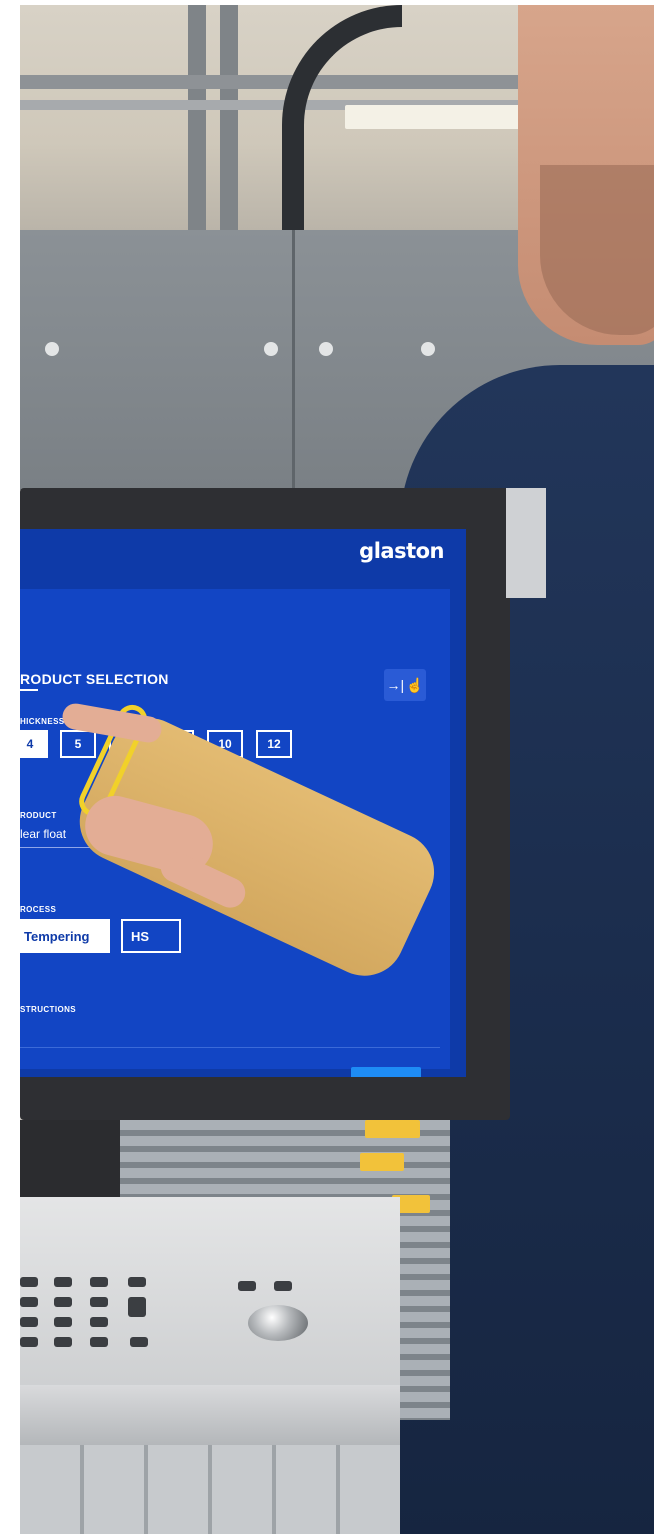 The image size is (654, 1534). I want to click on instructions-divider, so click(230, 1047).